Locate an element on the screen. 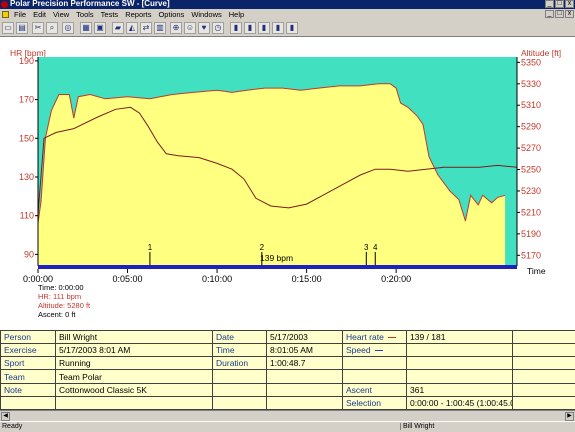 This screenshot has height=432, width=575. menu-options: Options is located at coordinates (171, 14).